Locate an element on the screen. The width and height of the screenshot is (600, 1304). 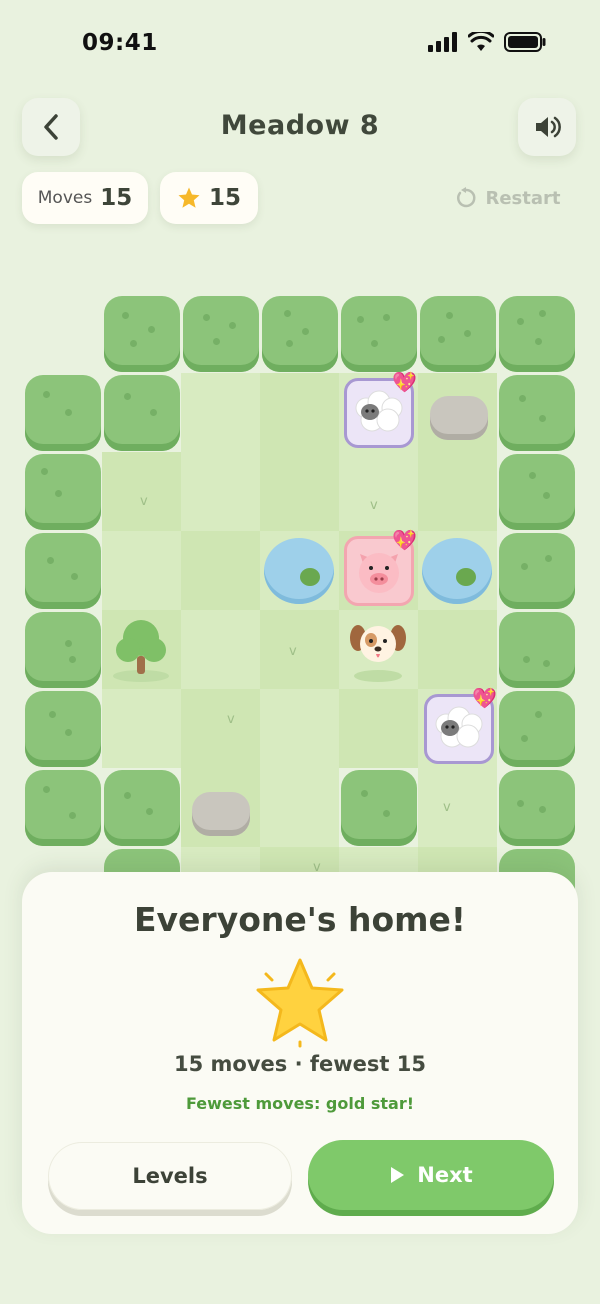
tree-icon is located at coordinates (141, 651).